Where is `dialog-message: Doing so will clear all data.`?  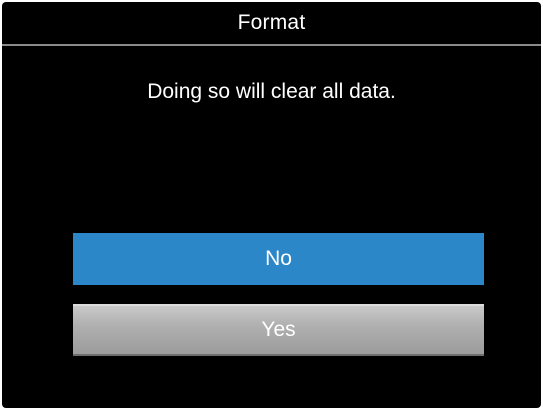
dialog-message: Doing so will clear all data. is located at coordinates (271, 91).